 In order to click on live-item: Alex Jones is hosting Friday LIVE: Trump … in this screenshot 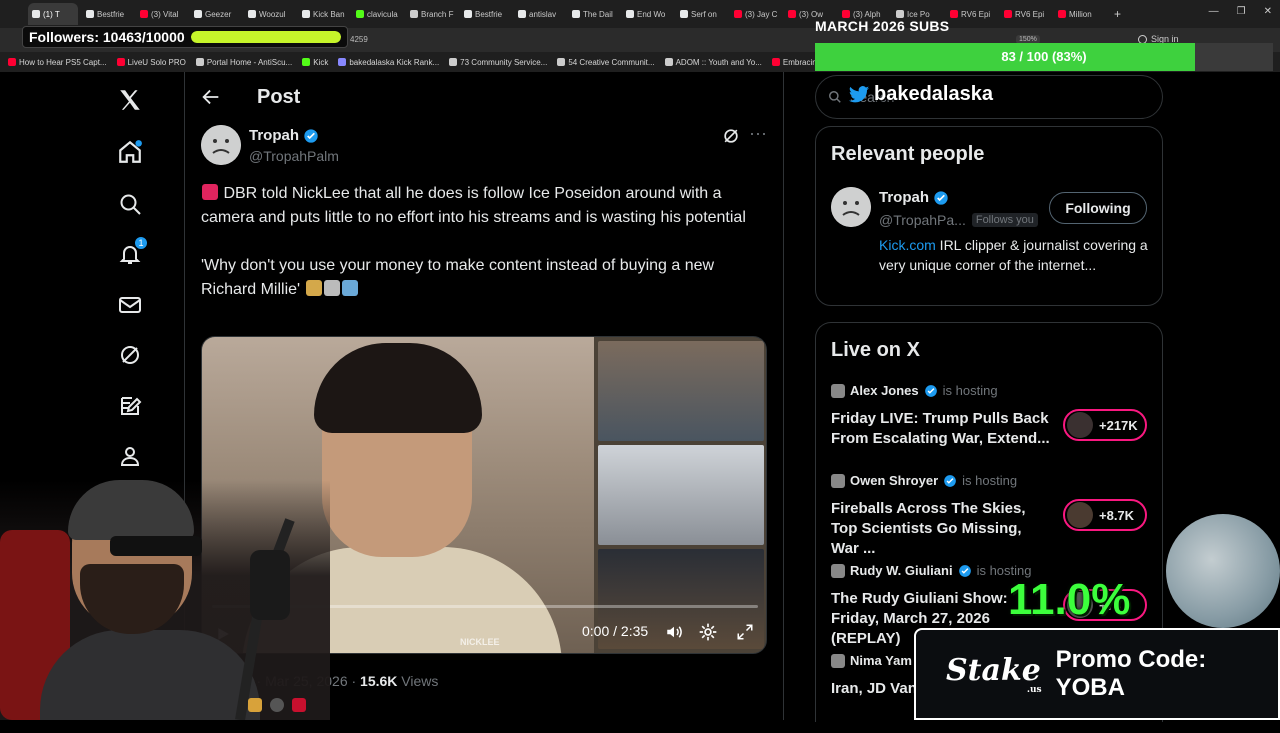, I will do `click(991, 423)`.